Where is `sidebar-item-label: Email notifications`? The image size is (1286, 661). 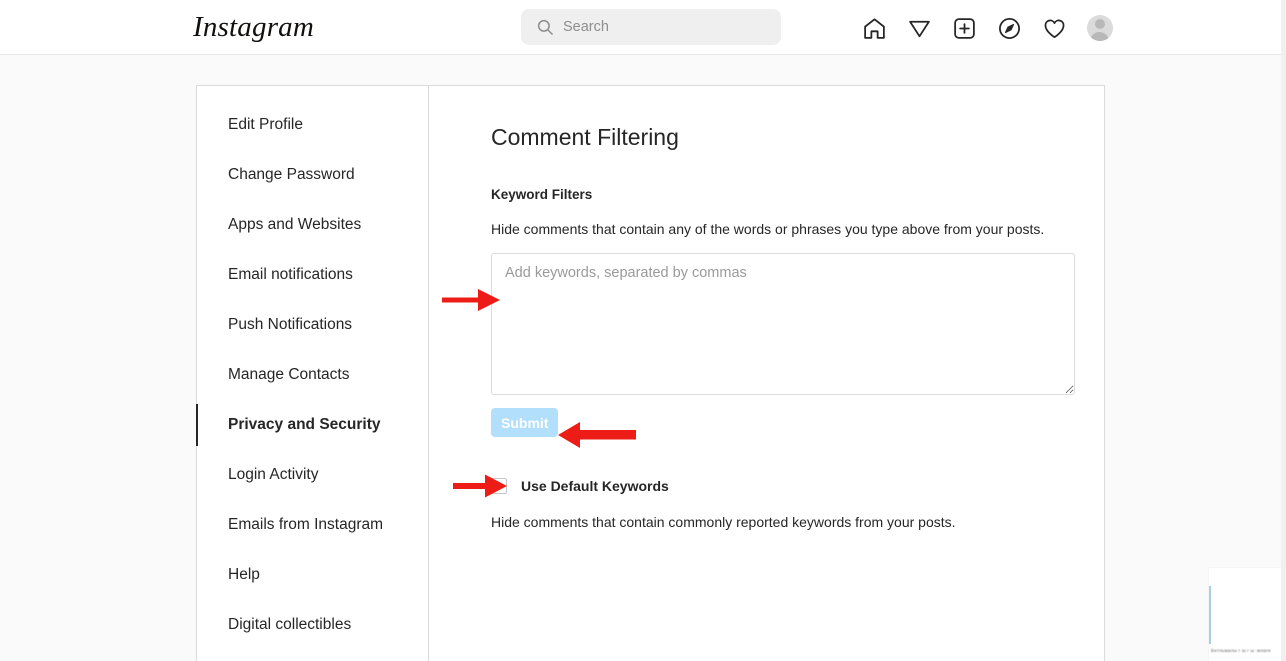
sidebar-item-label: Email notifications is located at coordinates (290, 274).